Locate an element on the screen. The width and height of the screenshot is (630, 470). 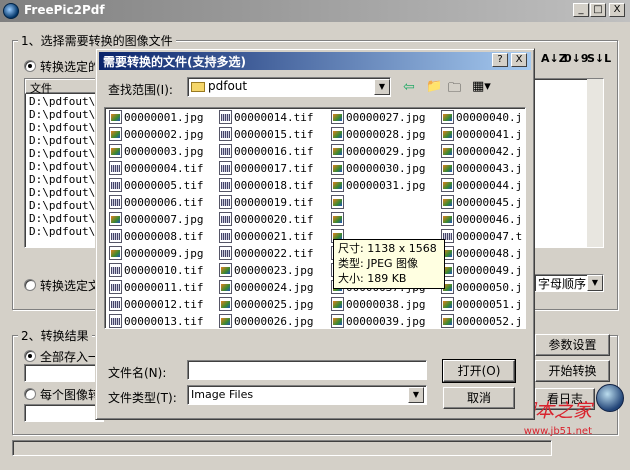
file-item: 00000003.jpg is located at coordinates (156, 152).